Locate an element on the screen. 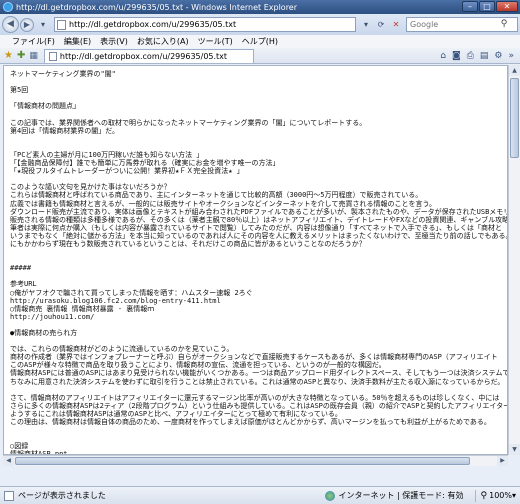 This screenshot has height=504, width=520. document-line: ##### is located at coordinates (21, 268).